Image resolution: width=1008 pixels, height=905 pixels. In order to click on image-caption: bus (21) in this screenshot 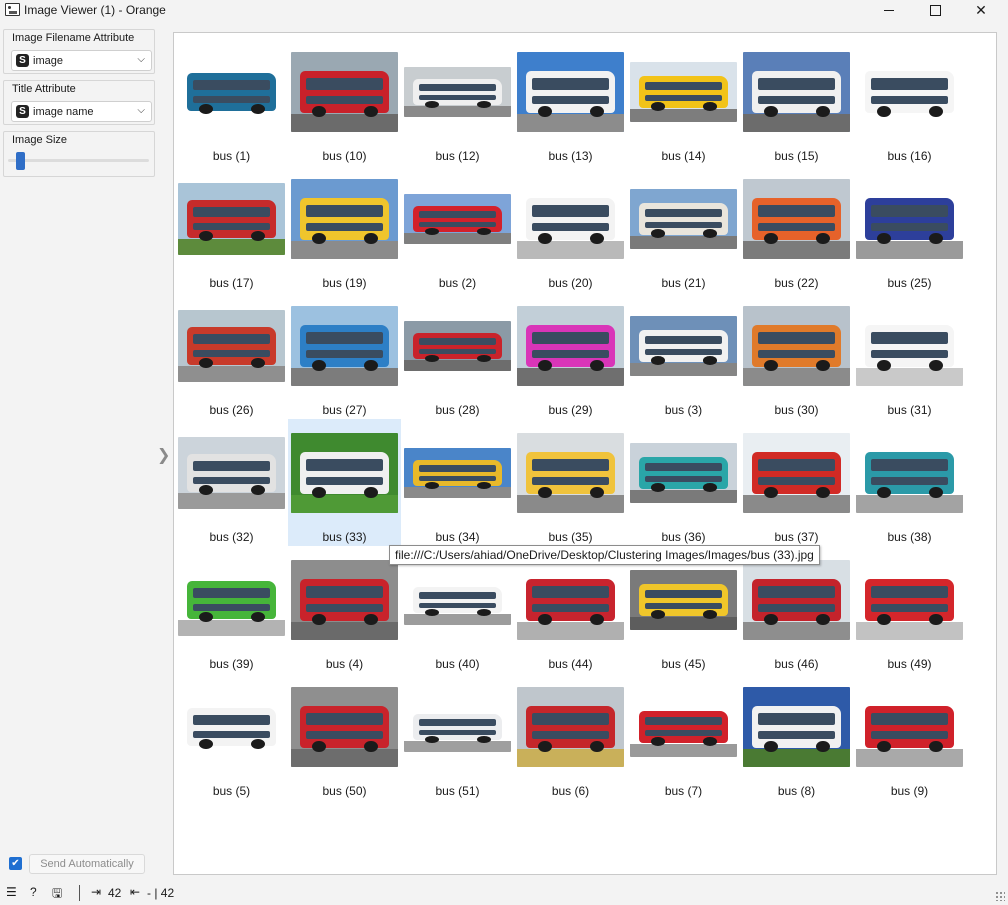, I will do `click(683, 283)`.